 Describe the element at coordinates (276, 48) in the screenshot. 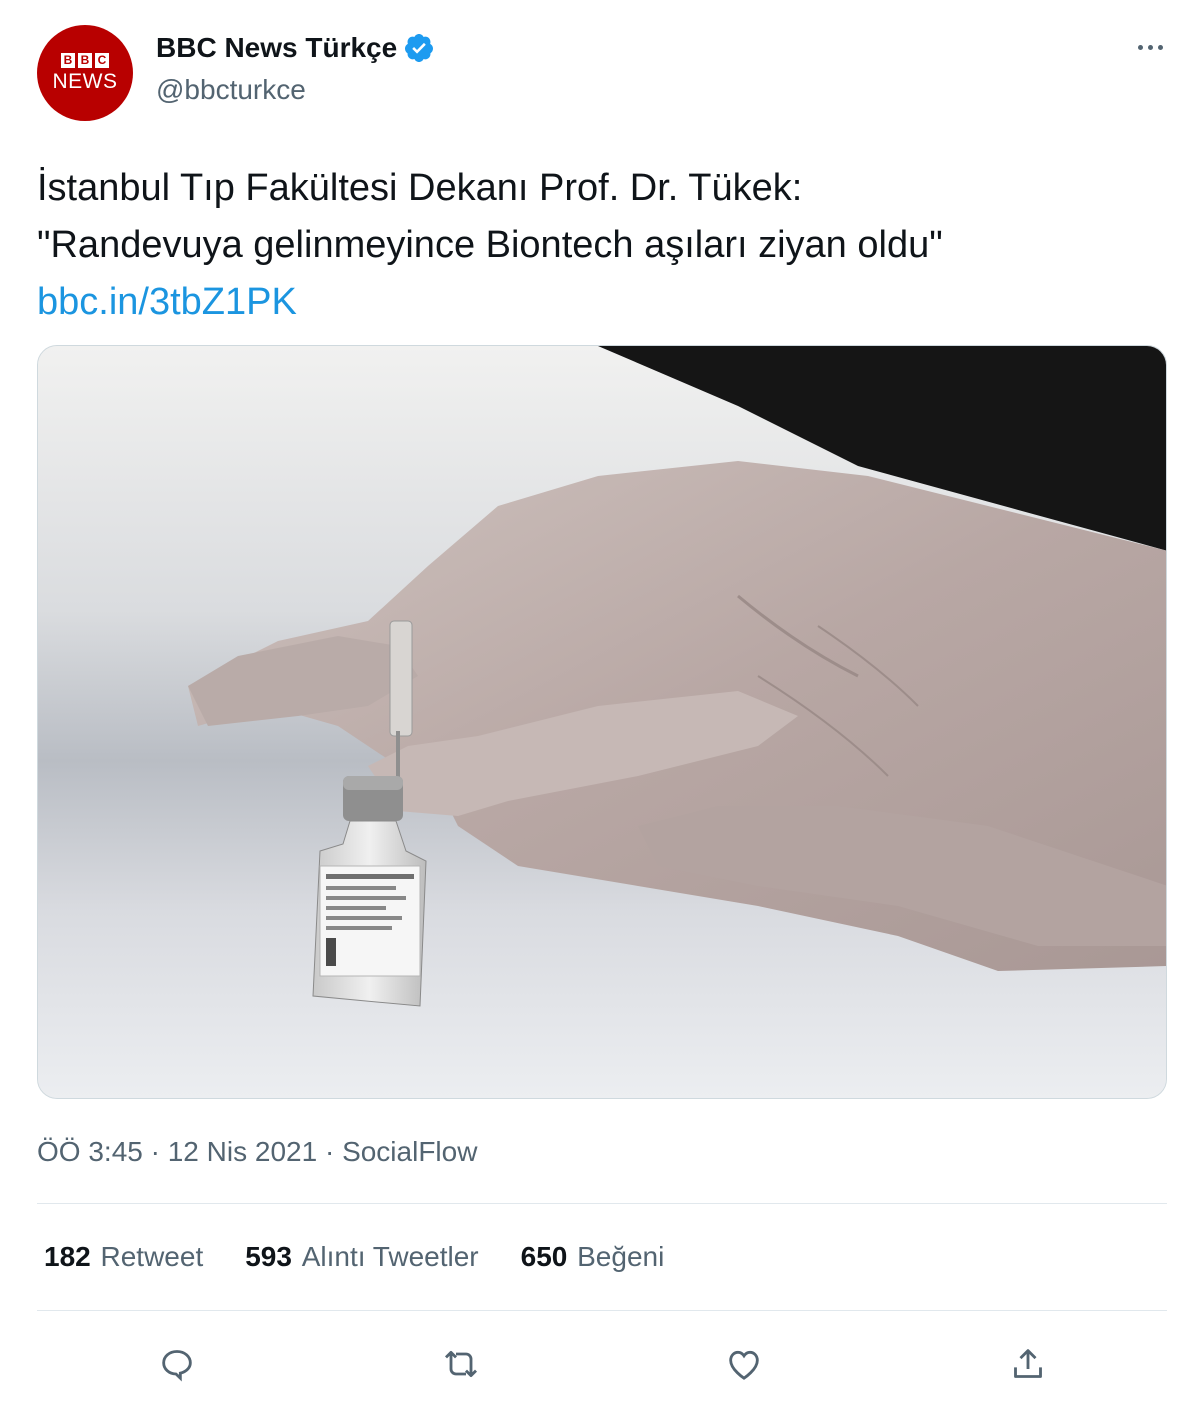

I see `author-display-name: BBC News Türkçe` at that location.